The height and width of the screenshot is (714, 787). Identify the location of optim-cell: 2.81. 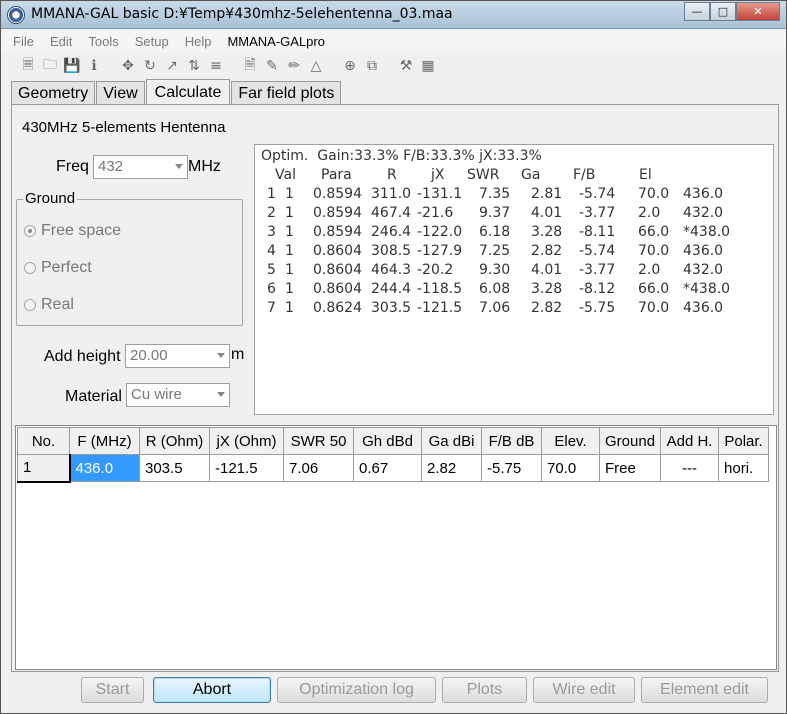
(547, 194).